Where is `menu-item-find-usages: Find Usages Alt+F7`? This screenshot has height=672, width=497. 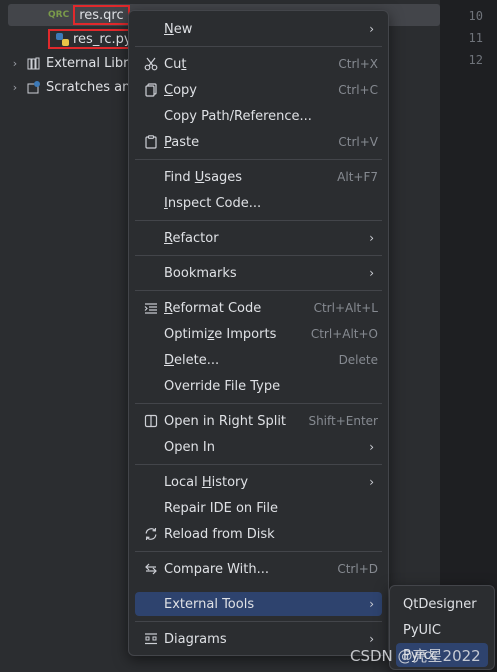
menu-item-find-usages: Find Usages Alt+F7 is located at coordinates (258, 177).